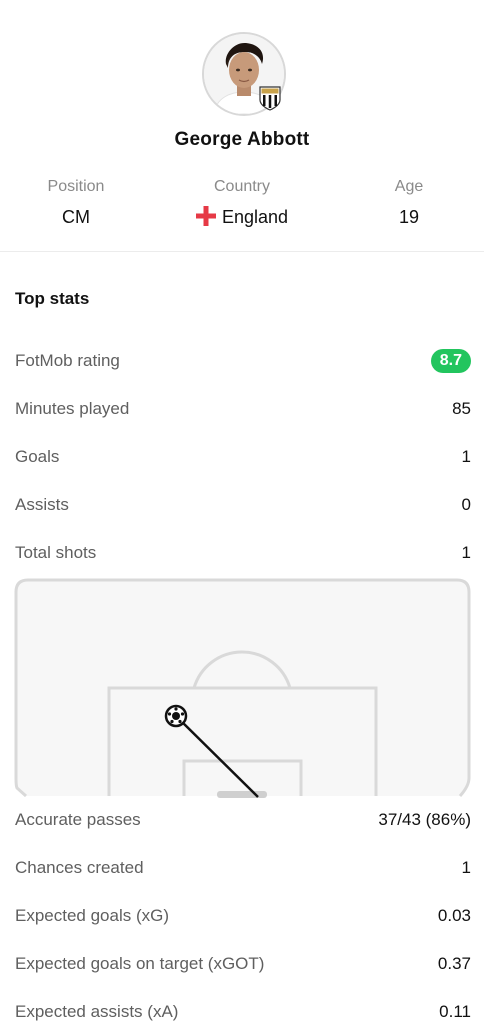 The height and width of the screenshot is (1028, 484). I want to click on country-value-row: England, so click(242, 217).